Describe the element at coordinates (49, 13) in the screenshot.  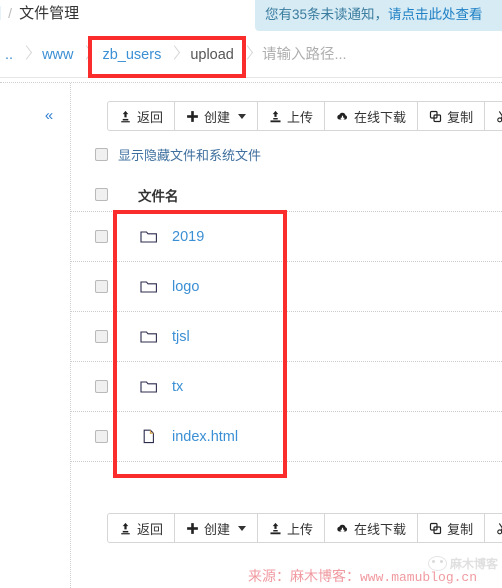
I see `page-title-label: 文件管理` at that location.